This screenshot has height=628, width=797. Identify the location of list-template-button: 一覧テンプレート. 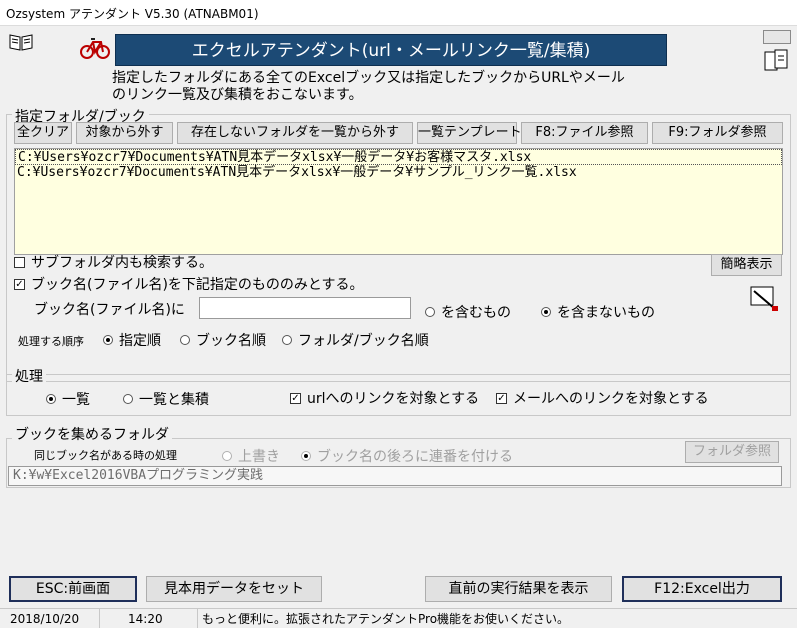
(469, 133).